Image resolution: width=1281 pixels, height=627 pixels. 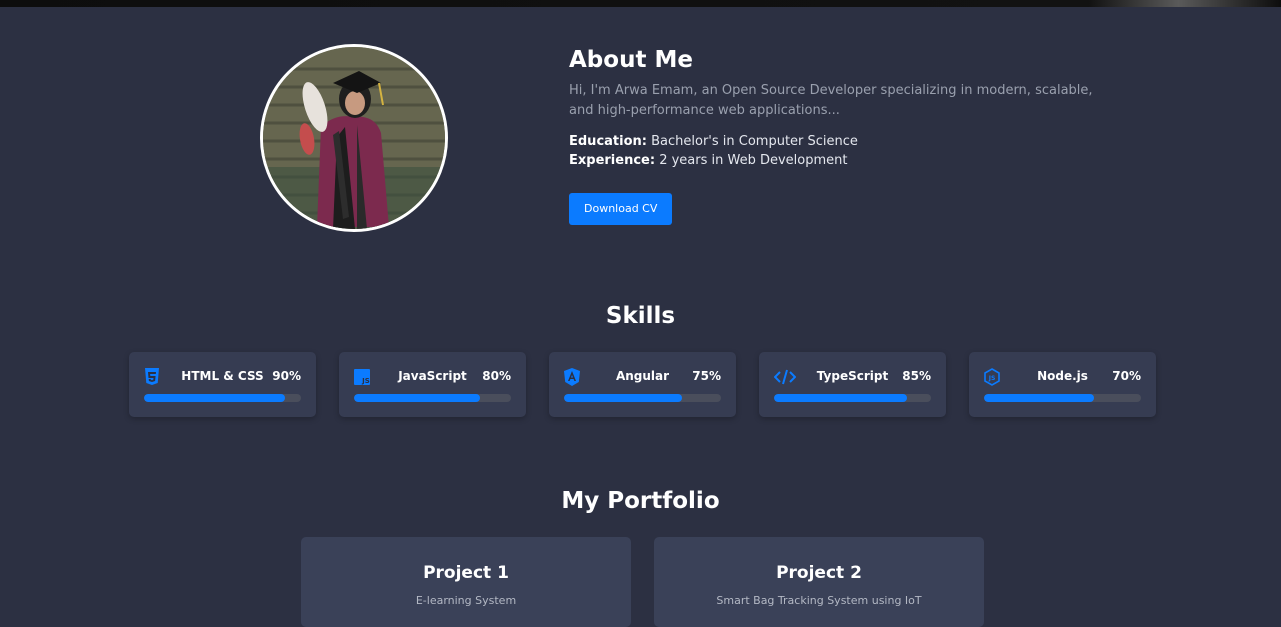 What do you see at coordinates (612, 160) in the screenshot?
I see `experience-label: Experience:` at bounding box center [612, 160].